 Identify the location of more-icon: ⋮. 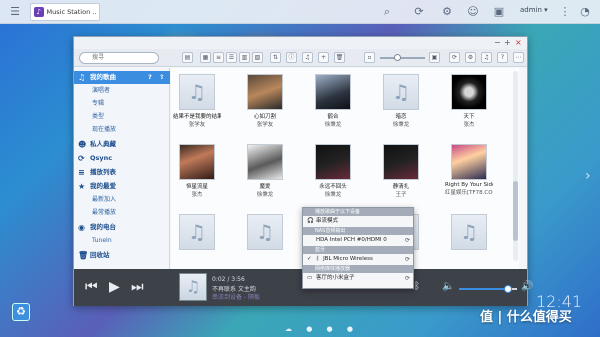
(565, 12).